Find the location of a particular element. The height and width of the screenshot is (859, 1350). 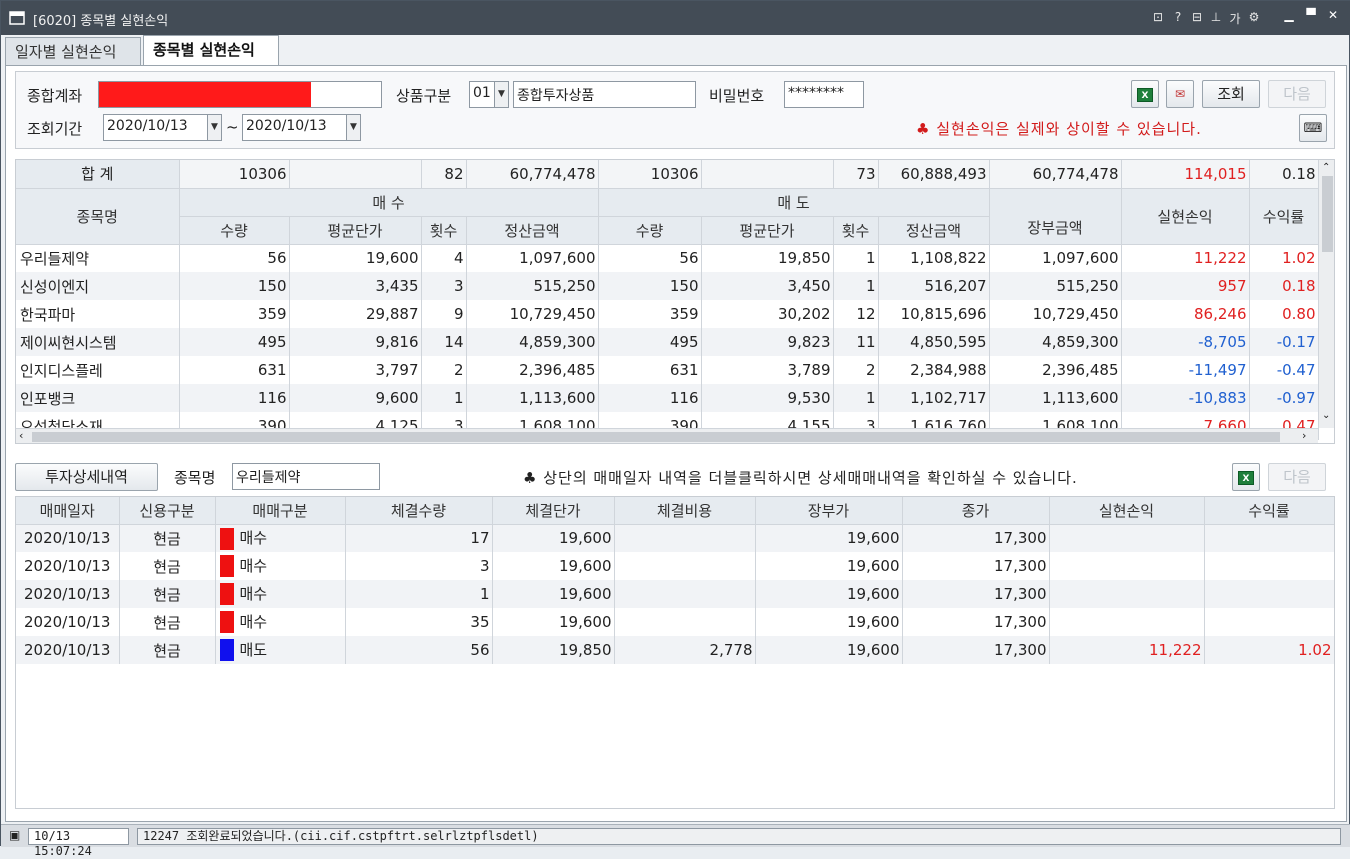

minimize-icon: ▁ is located at coordinates (1289, 15).